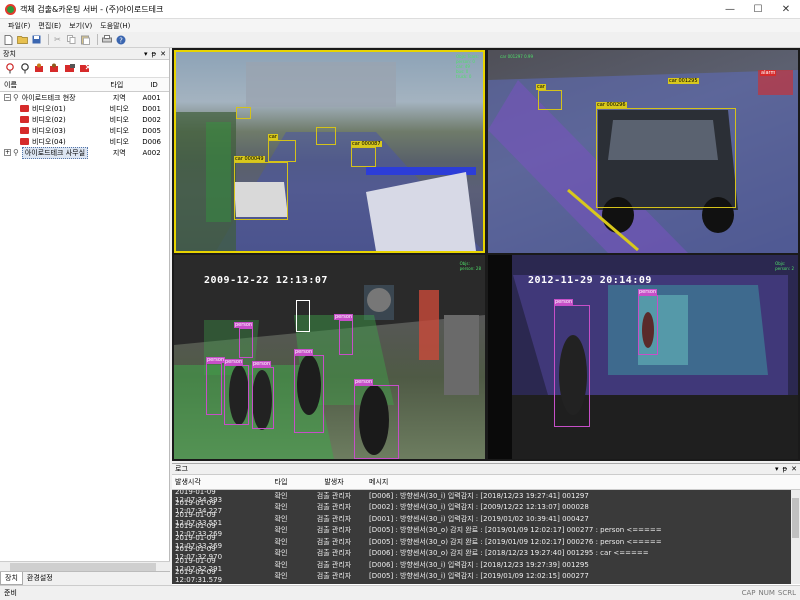 The height and width of the screenshot is (600, 800). What do you see at coordinates (47, 85) in the screenshot?
I see `col-name-header: 이름` at bounding box center [47, 85].